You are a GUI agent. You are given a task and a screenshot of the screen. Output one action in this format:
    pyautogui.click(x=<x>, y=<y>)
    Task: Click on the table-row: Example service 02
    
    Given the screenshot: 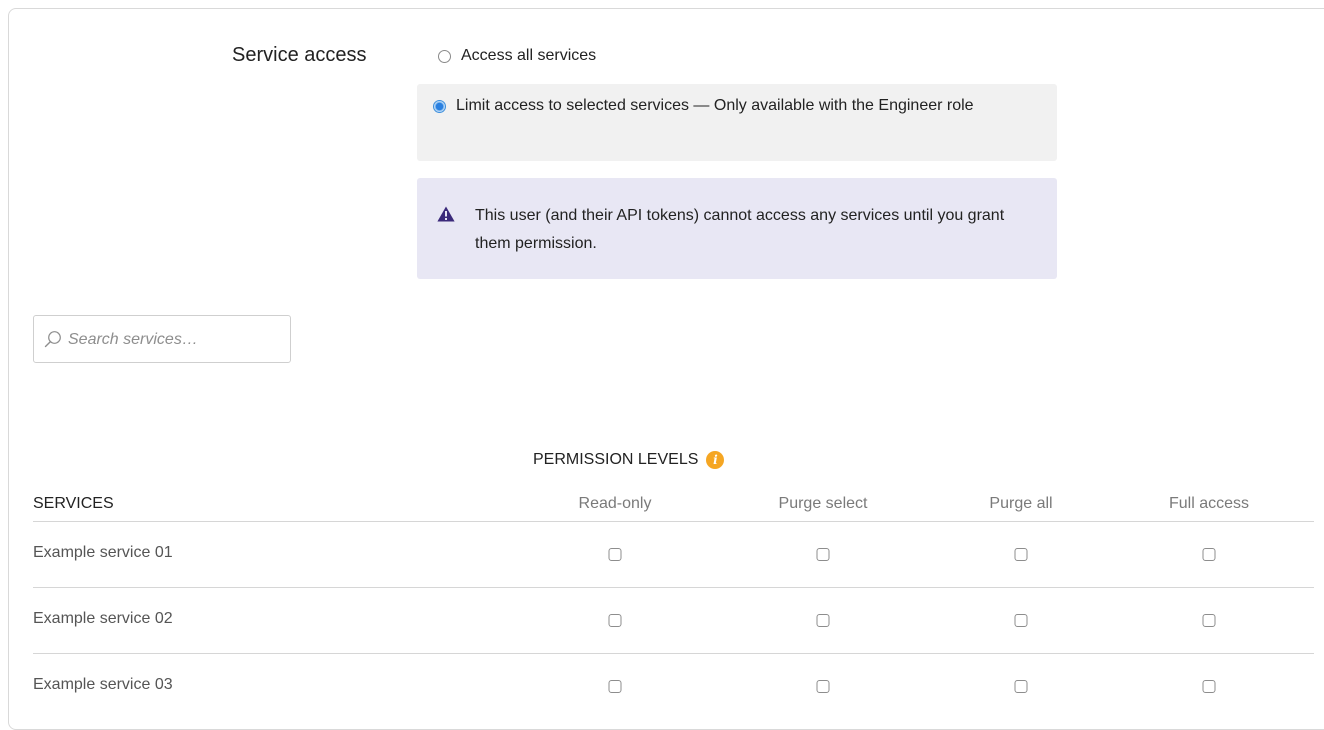 What is the action you would take?
    pyautogui.click(x=673, y=621)
    